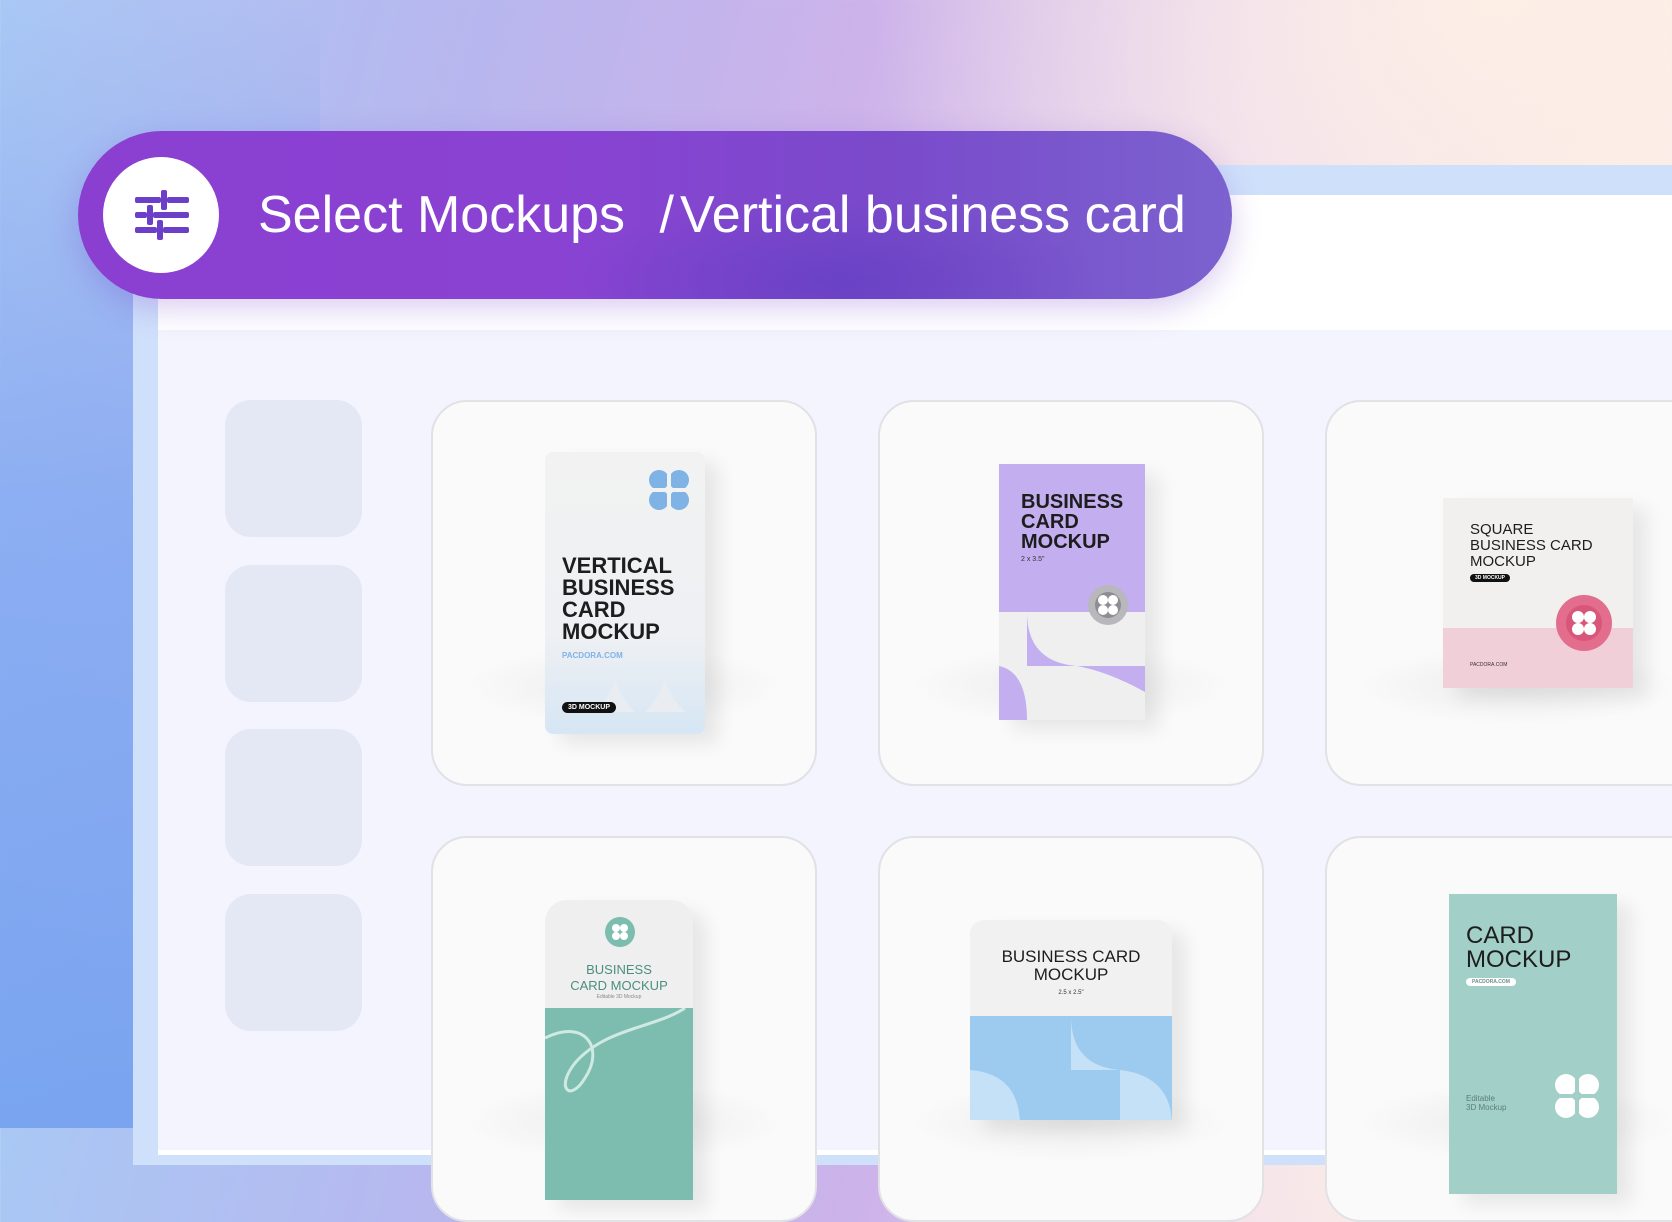  Describe the element at coordinates (1033, 559) in the screenshot. I see `mockup-size: 2 x 3.5"` at that location.